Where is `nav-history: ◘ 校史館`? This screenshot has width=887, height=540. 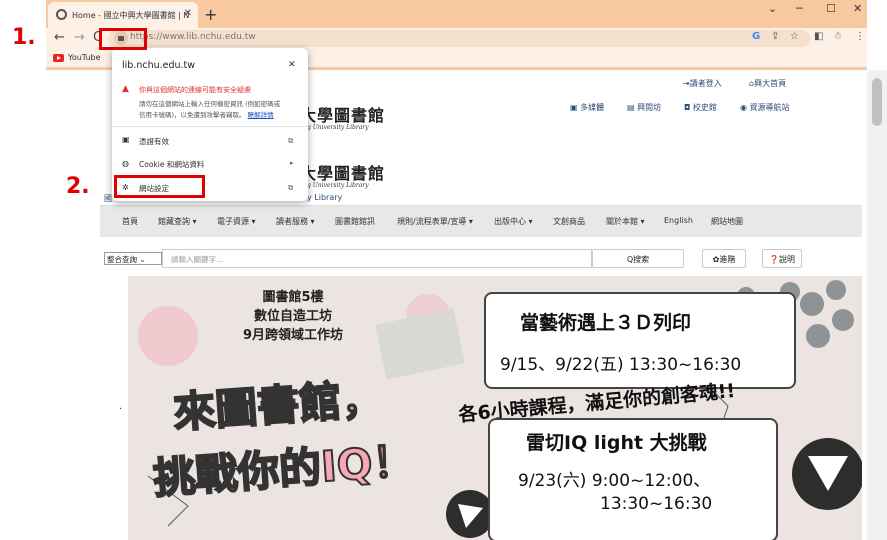 nav-history: ◘ 校史館 is located at coordinates (700, 107).